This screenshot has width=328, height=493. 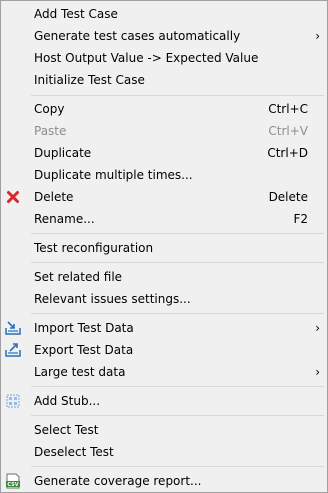 I want to click on menu-item-test-reconfiguration: Test reconfiguration, so click(x=164, y=248).